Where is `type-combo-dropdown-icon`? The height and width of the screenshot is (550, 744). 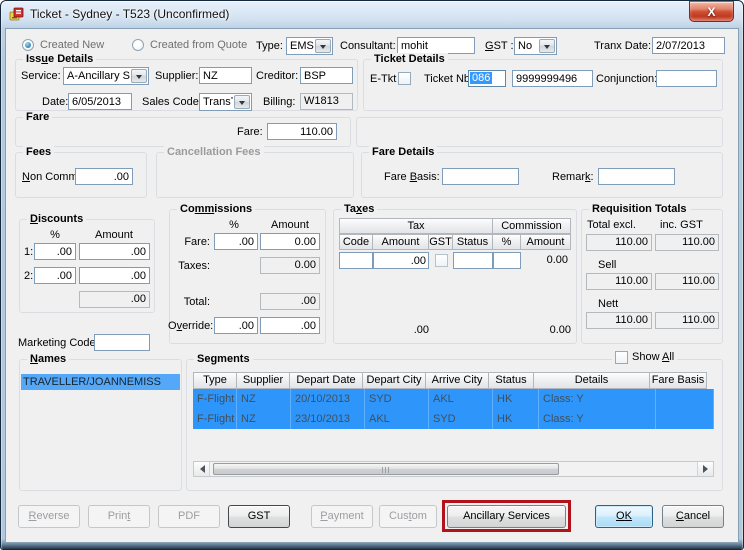
type-combo-dropdown-icon is located at coordinates (323, 46).